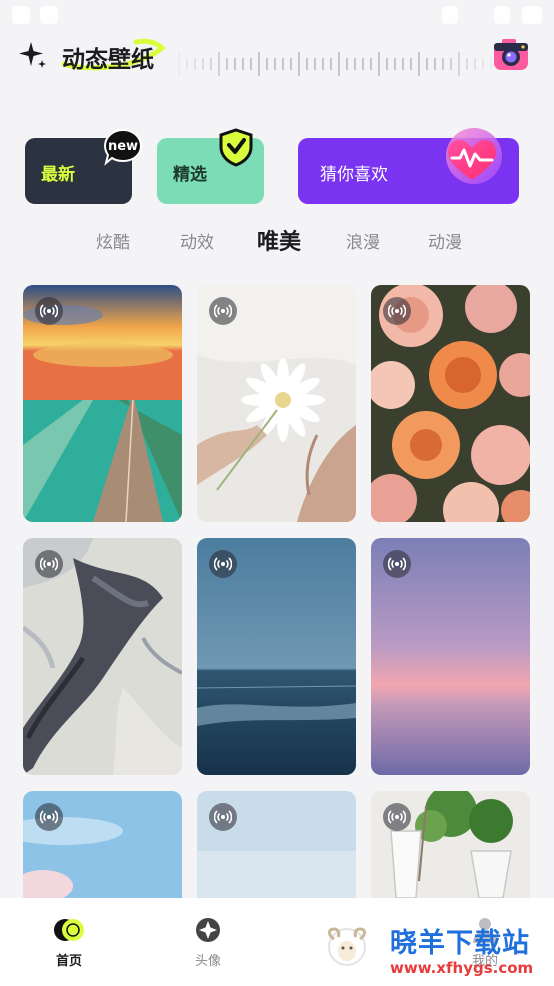 The height and width of the screenshot is (986, 554). What do you see at coordinates (277, 15) in the screenshot?
I see `status-bar` at bounding box center [277, 15].